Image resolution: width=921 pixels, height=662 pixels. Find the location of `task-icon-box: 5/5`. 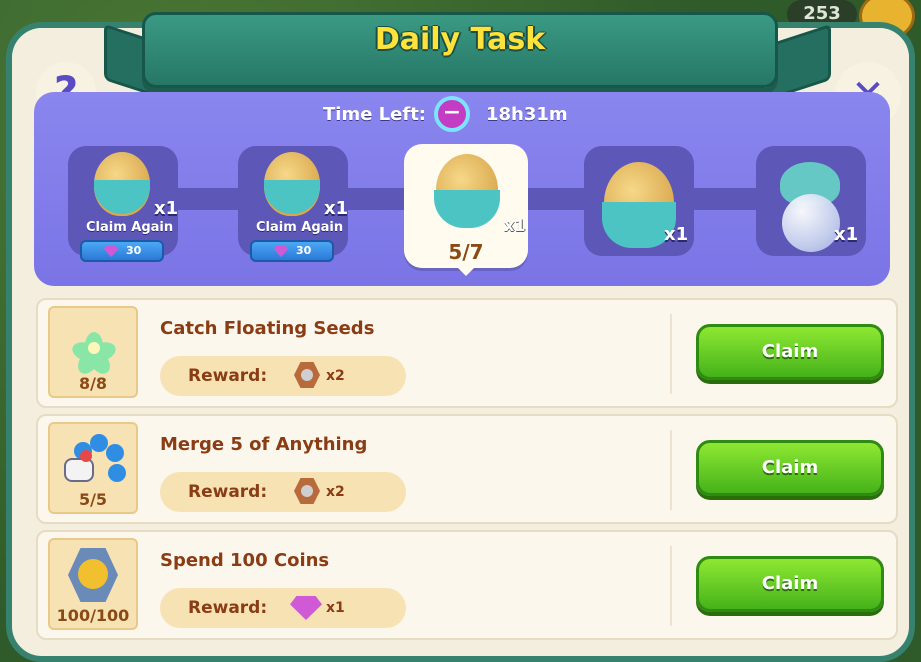

task-icon-box: 5/5 is located at coordinates (93, 468).